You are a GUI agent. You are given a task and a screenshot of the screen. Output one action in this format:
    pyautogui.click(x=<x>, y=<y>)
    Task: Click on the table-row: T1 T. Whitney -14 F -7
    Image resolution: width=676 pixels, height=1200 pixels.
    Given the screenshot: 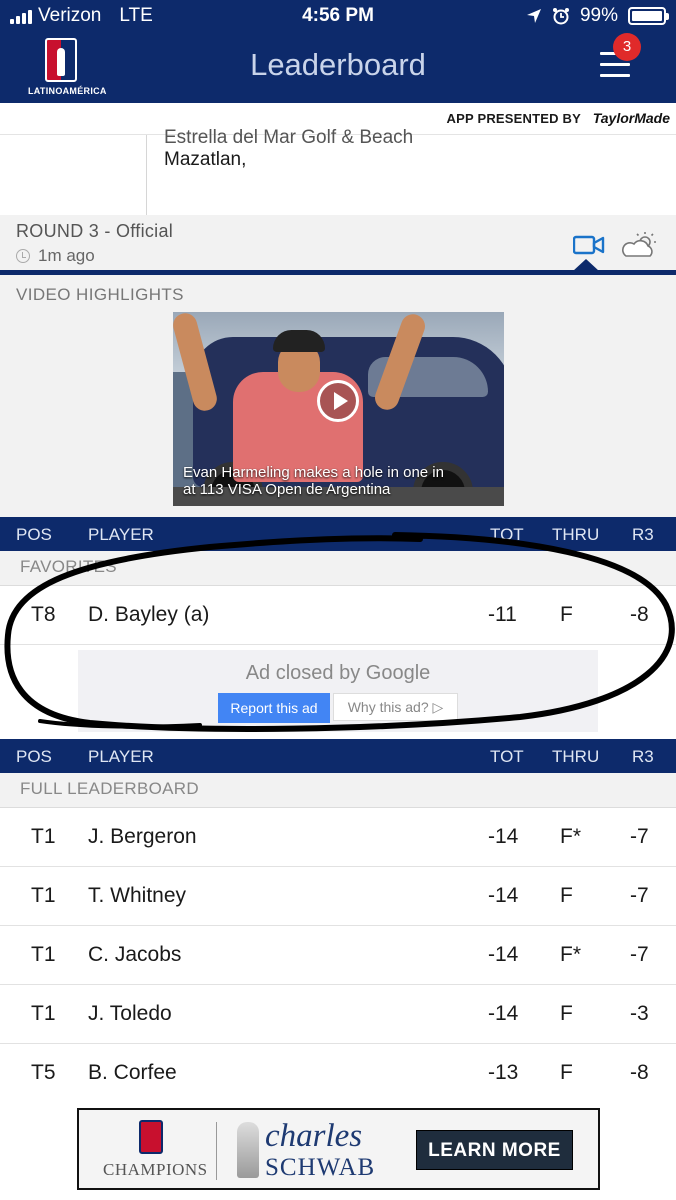 What is the action you would take?
    pyautogui.click(x=338, y=896)
    